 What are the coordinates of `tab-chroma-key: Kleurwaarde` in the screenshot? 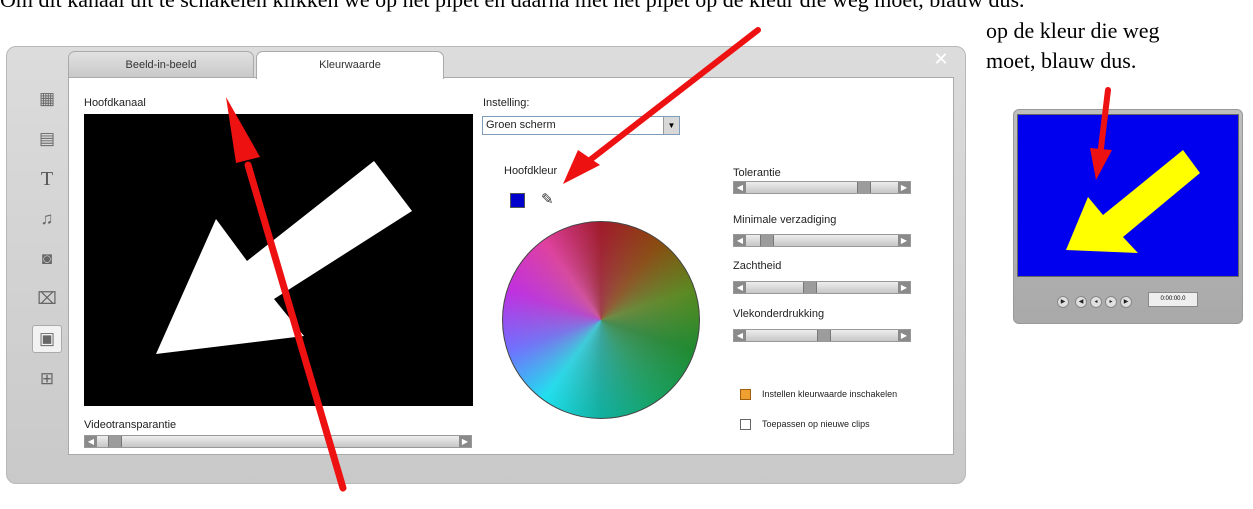 It's located at (350, 65).